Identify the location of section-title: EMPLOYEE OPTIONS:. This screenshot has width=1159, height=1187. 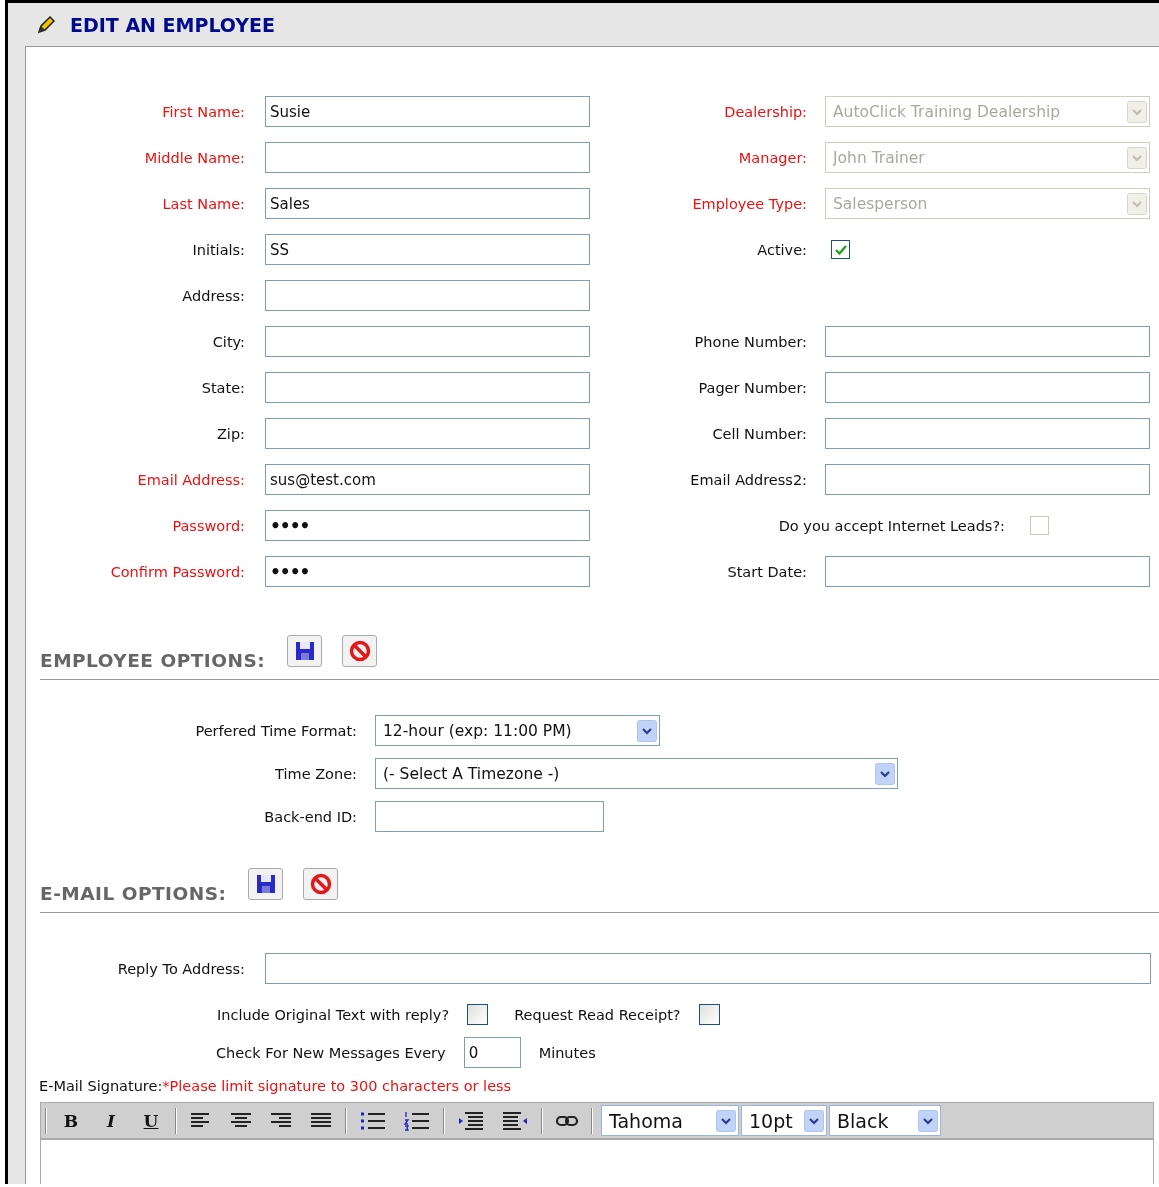
(153, 660).